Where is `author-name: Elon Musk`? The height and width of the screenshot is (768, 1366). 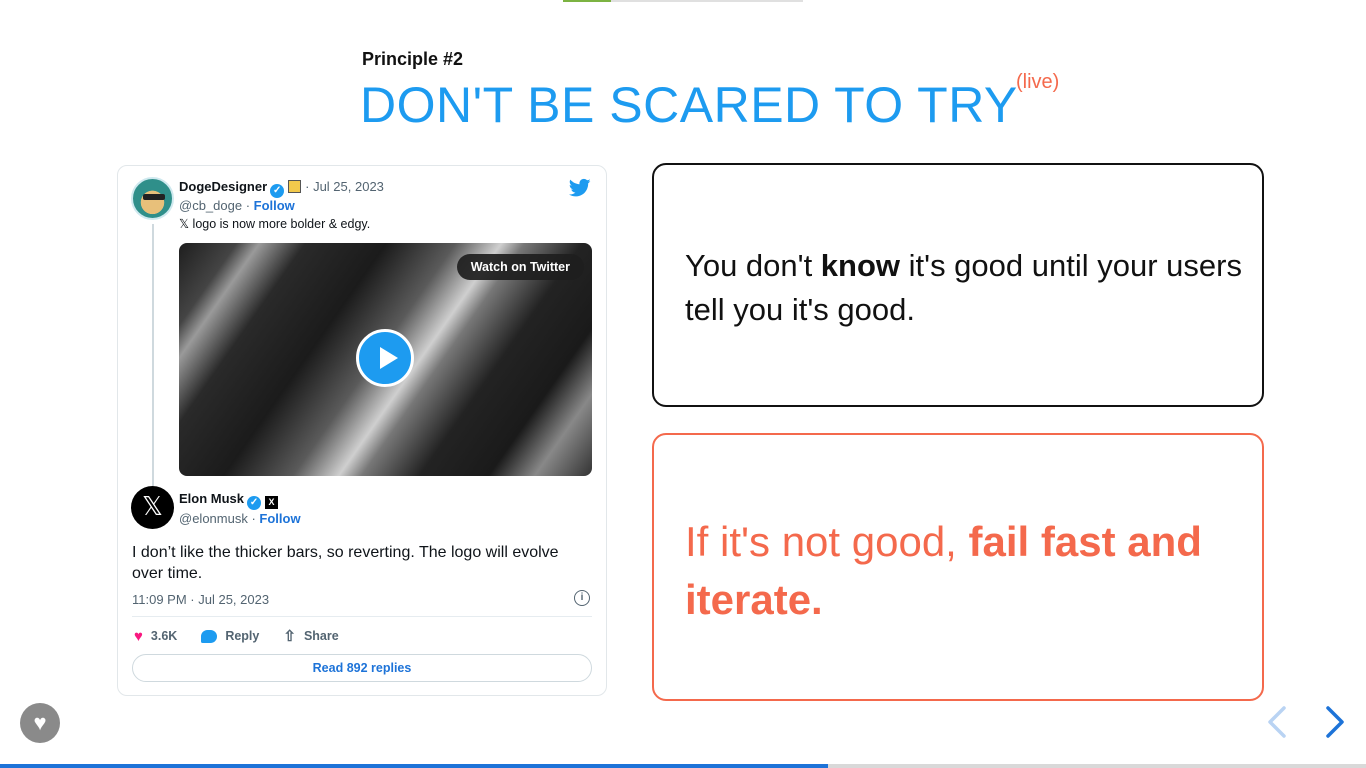
author-name: Elon Musk is located at coordinates (212, 498).